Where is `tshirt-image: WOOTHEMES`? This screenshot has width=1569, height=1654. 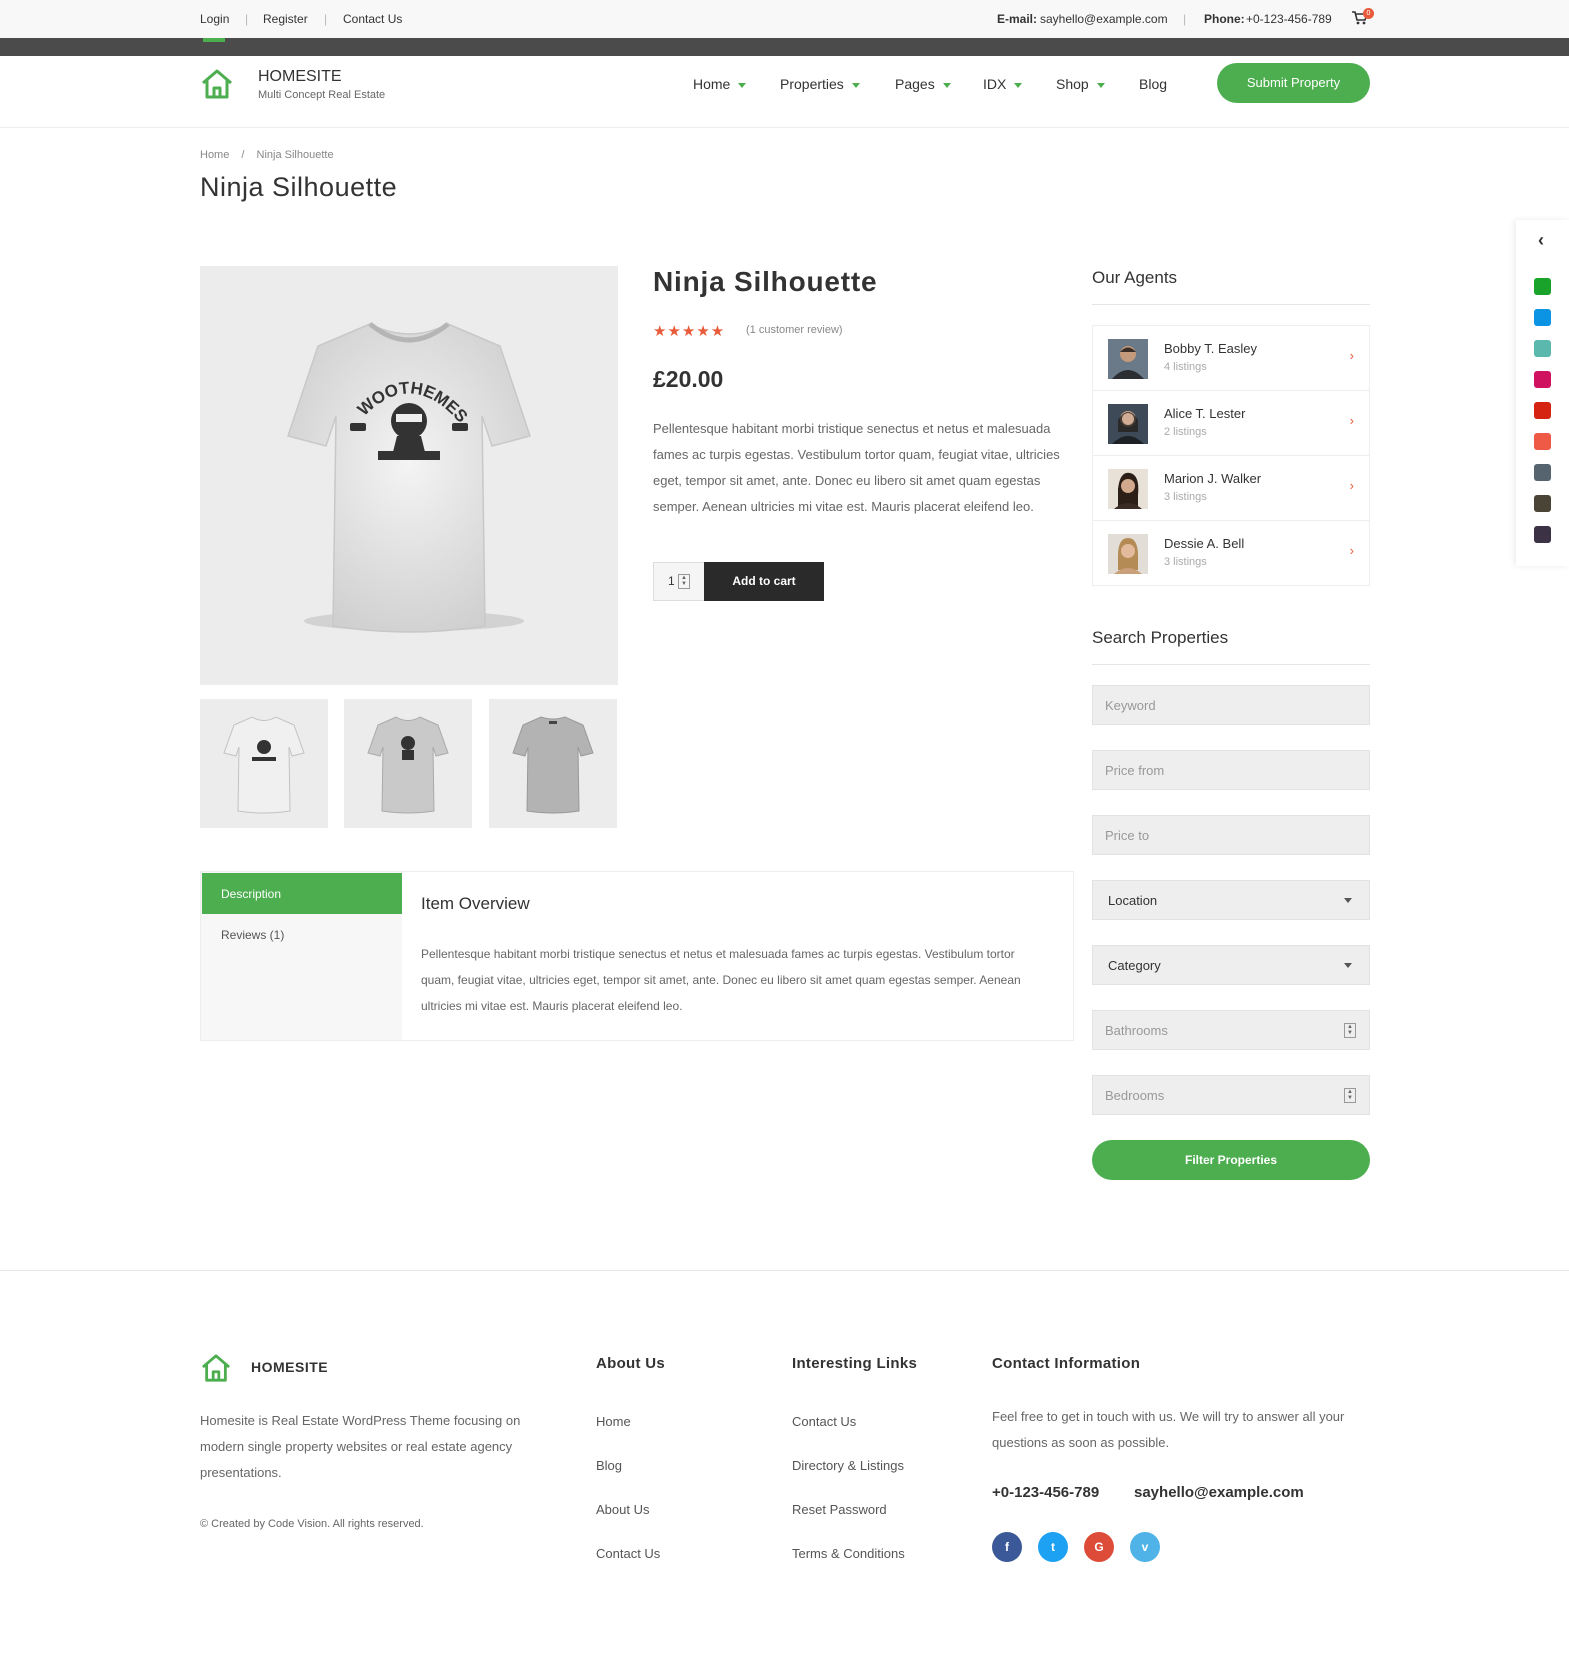 tshirt-image: WOOTHEMES is located at coordinates (409, 477).